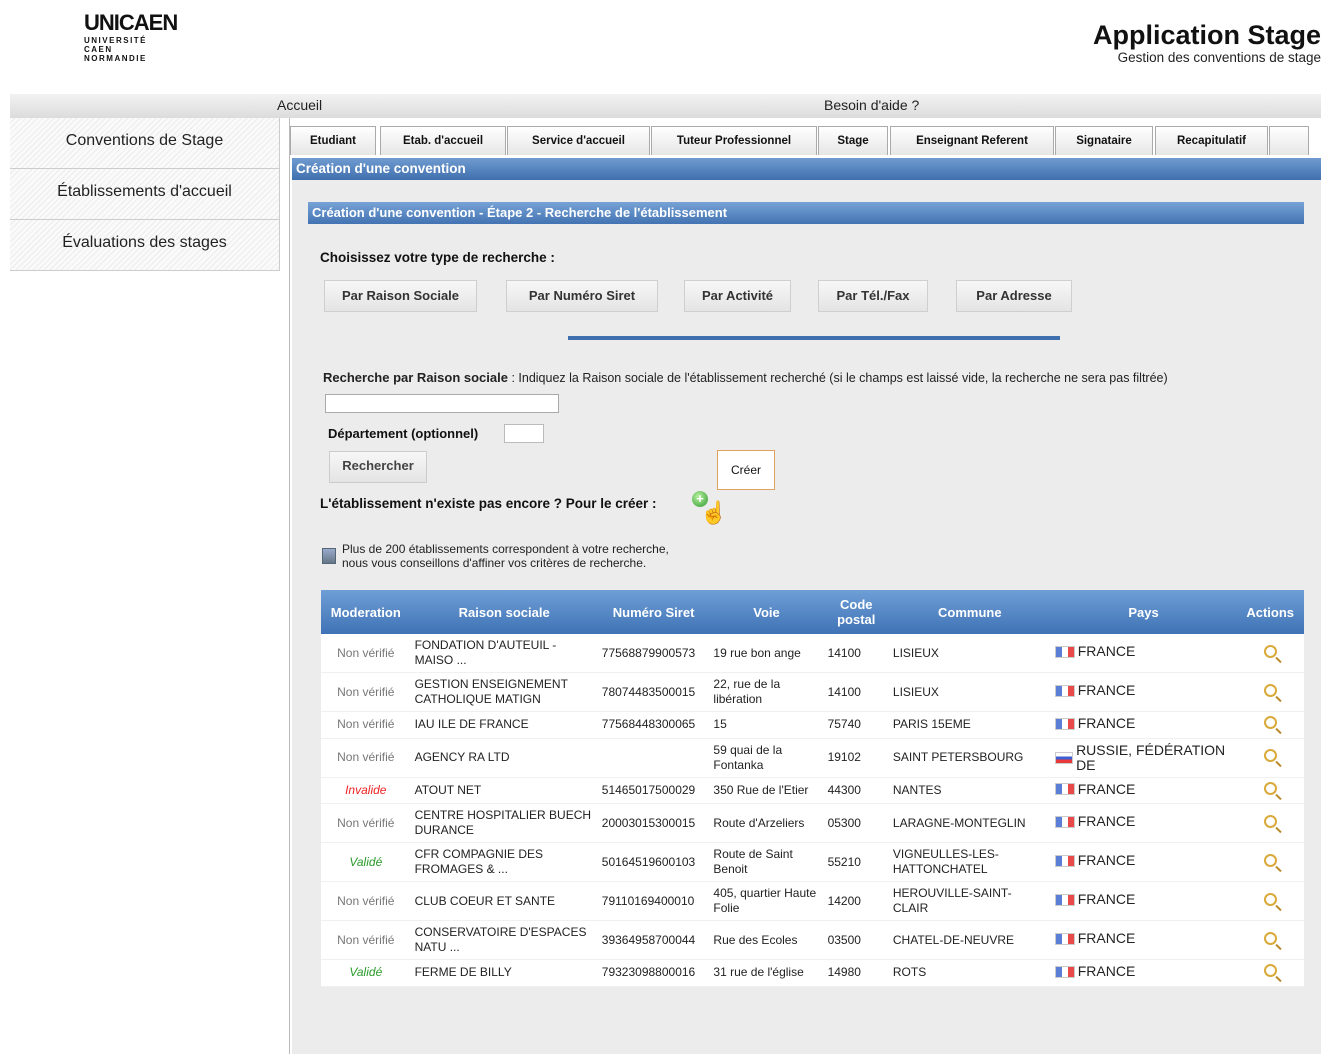 This screenshot has height=1054, width=1321. Describe the element at coordinates (582, 296) in the screenshot. I see `search-by-siret-button: Par Numéro Siret` at that location.